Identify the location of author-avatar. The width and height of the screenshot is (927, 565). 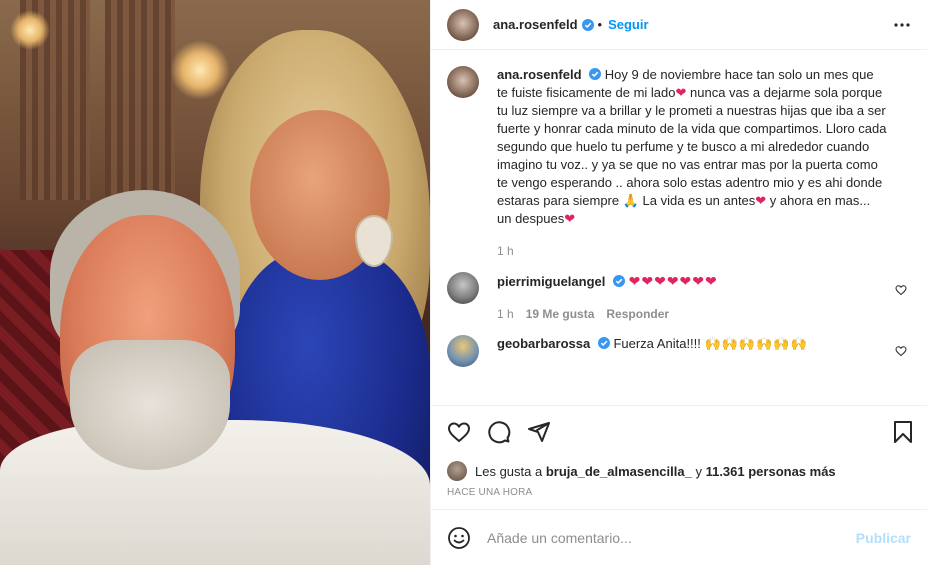
(463, 24).